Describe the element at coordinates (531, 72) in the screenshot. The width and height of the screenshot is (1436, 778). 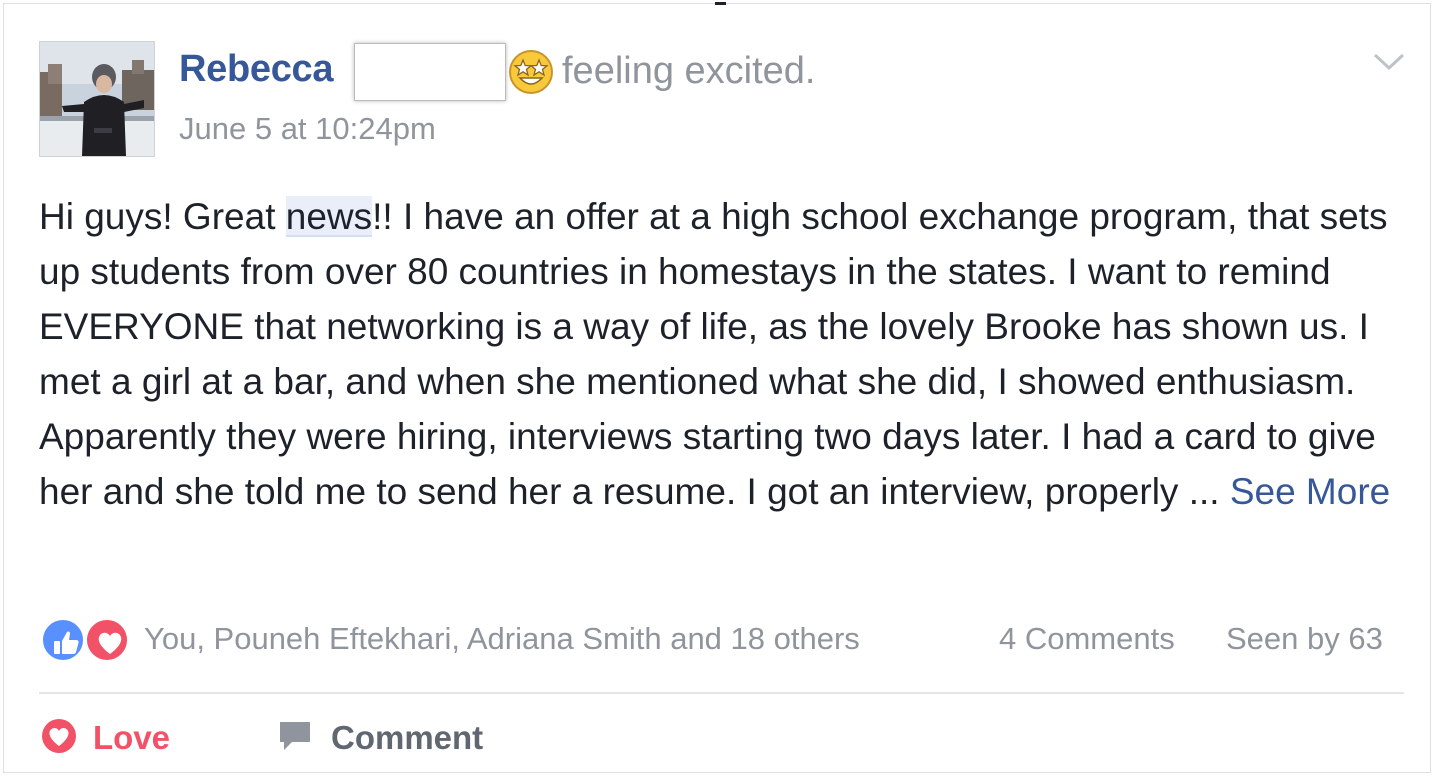
I see `star-struck-emoji-icon` at that location.